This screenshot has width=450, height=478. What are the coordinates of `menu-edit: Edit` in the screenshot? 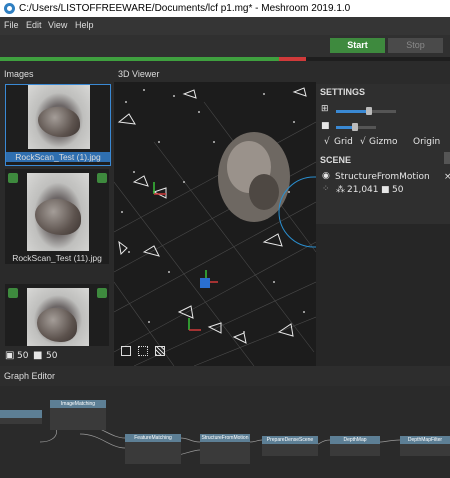 It's located at (34, 25).